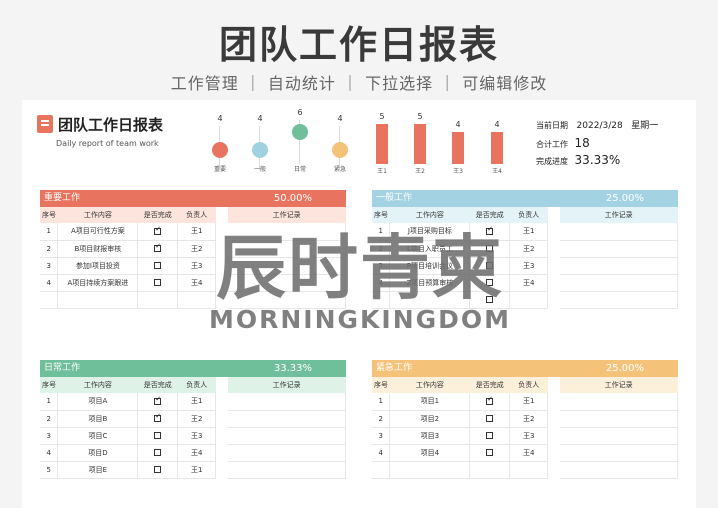 The image size is (718, 508). I want to click on row-content: 项目4, so click(430, 453).